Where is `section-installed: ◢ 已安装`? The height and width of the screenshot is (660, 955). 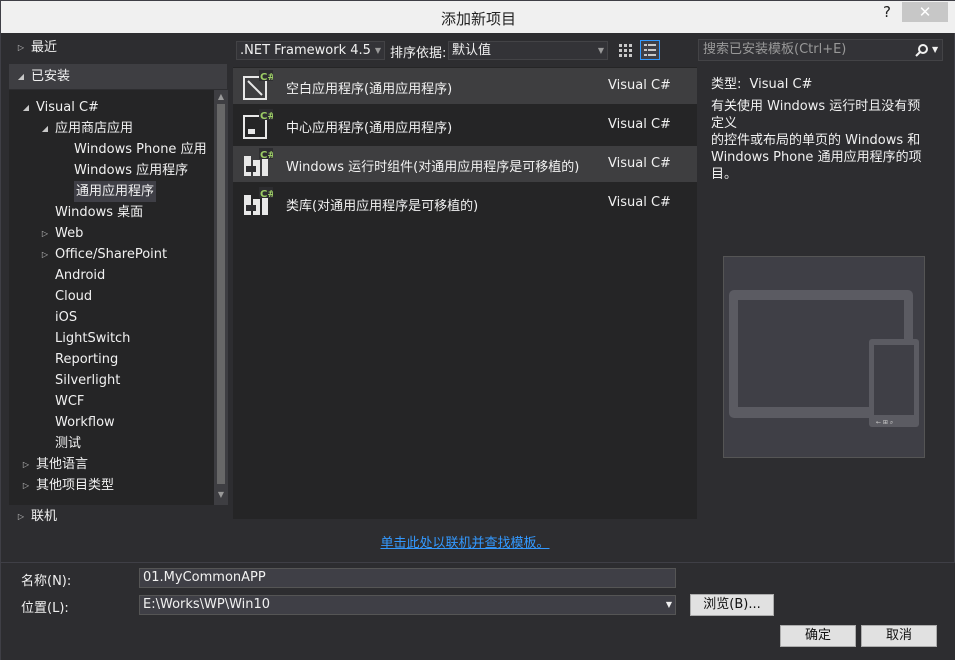 section-installed: ◢ 已安装 is located at coordinates (118, 76).